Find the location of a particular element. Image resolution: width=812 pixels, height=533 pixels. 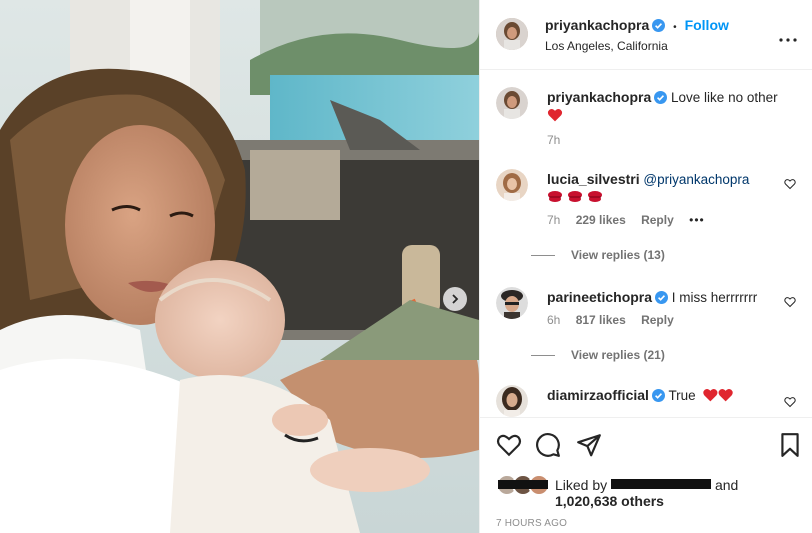

comment-icon is located at coordinates (548, 445).